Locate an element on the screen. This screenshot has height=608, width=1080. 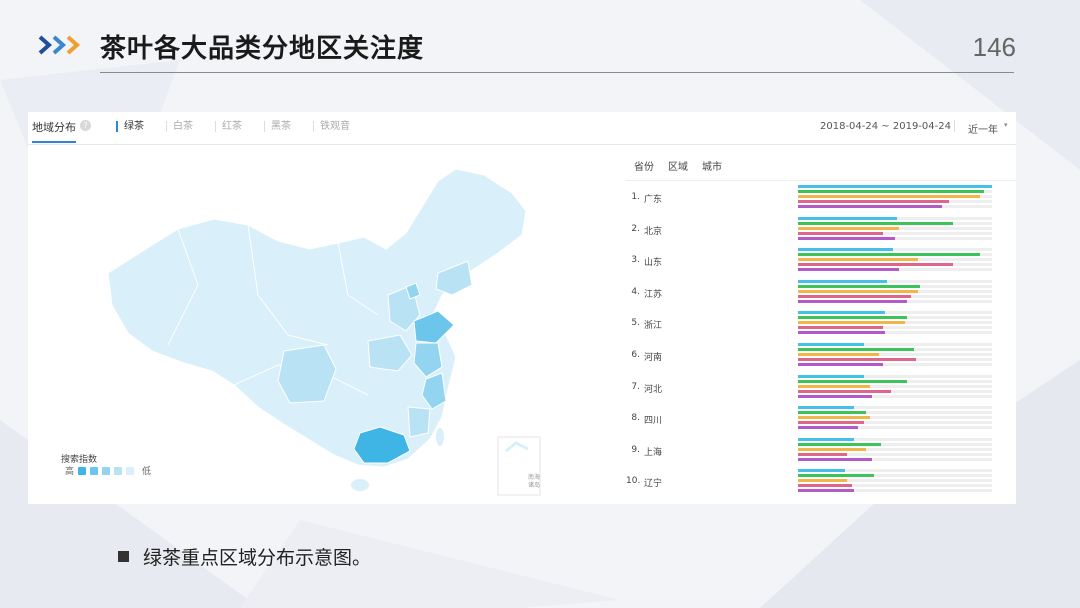
ranking-divider is located at coordinates (821, 180).